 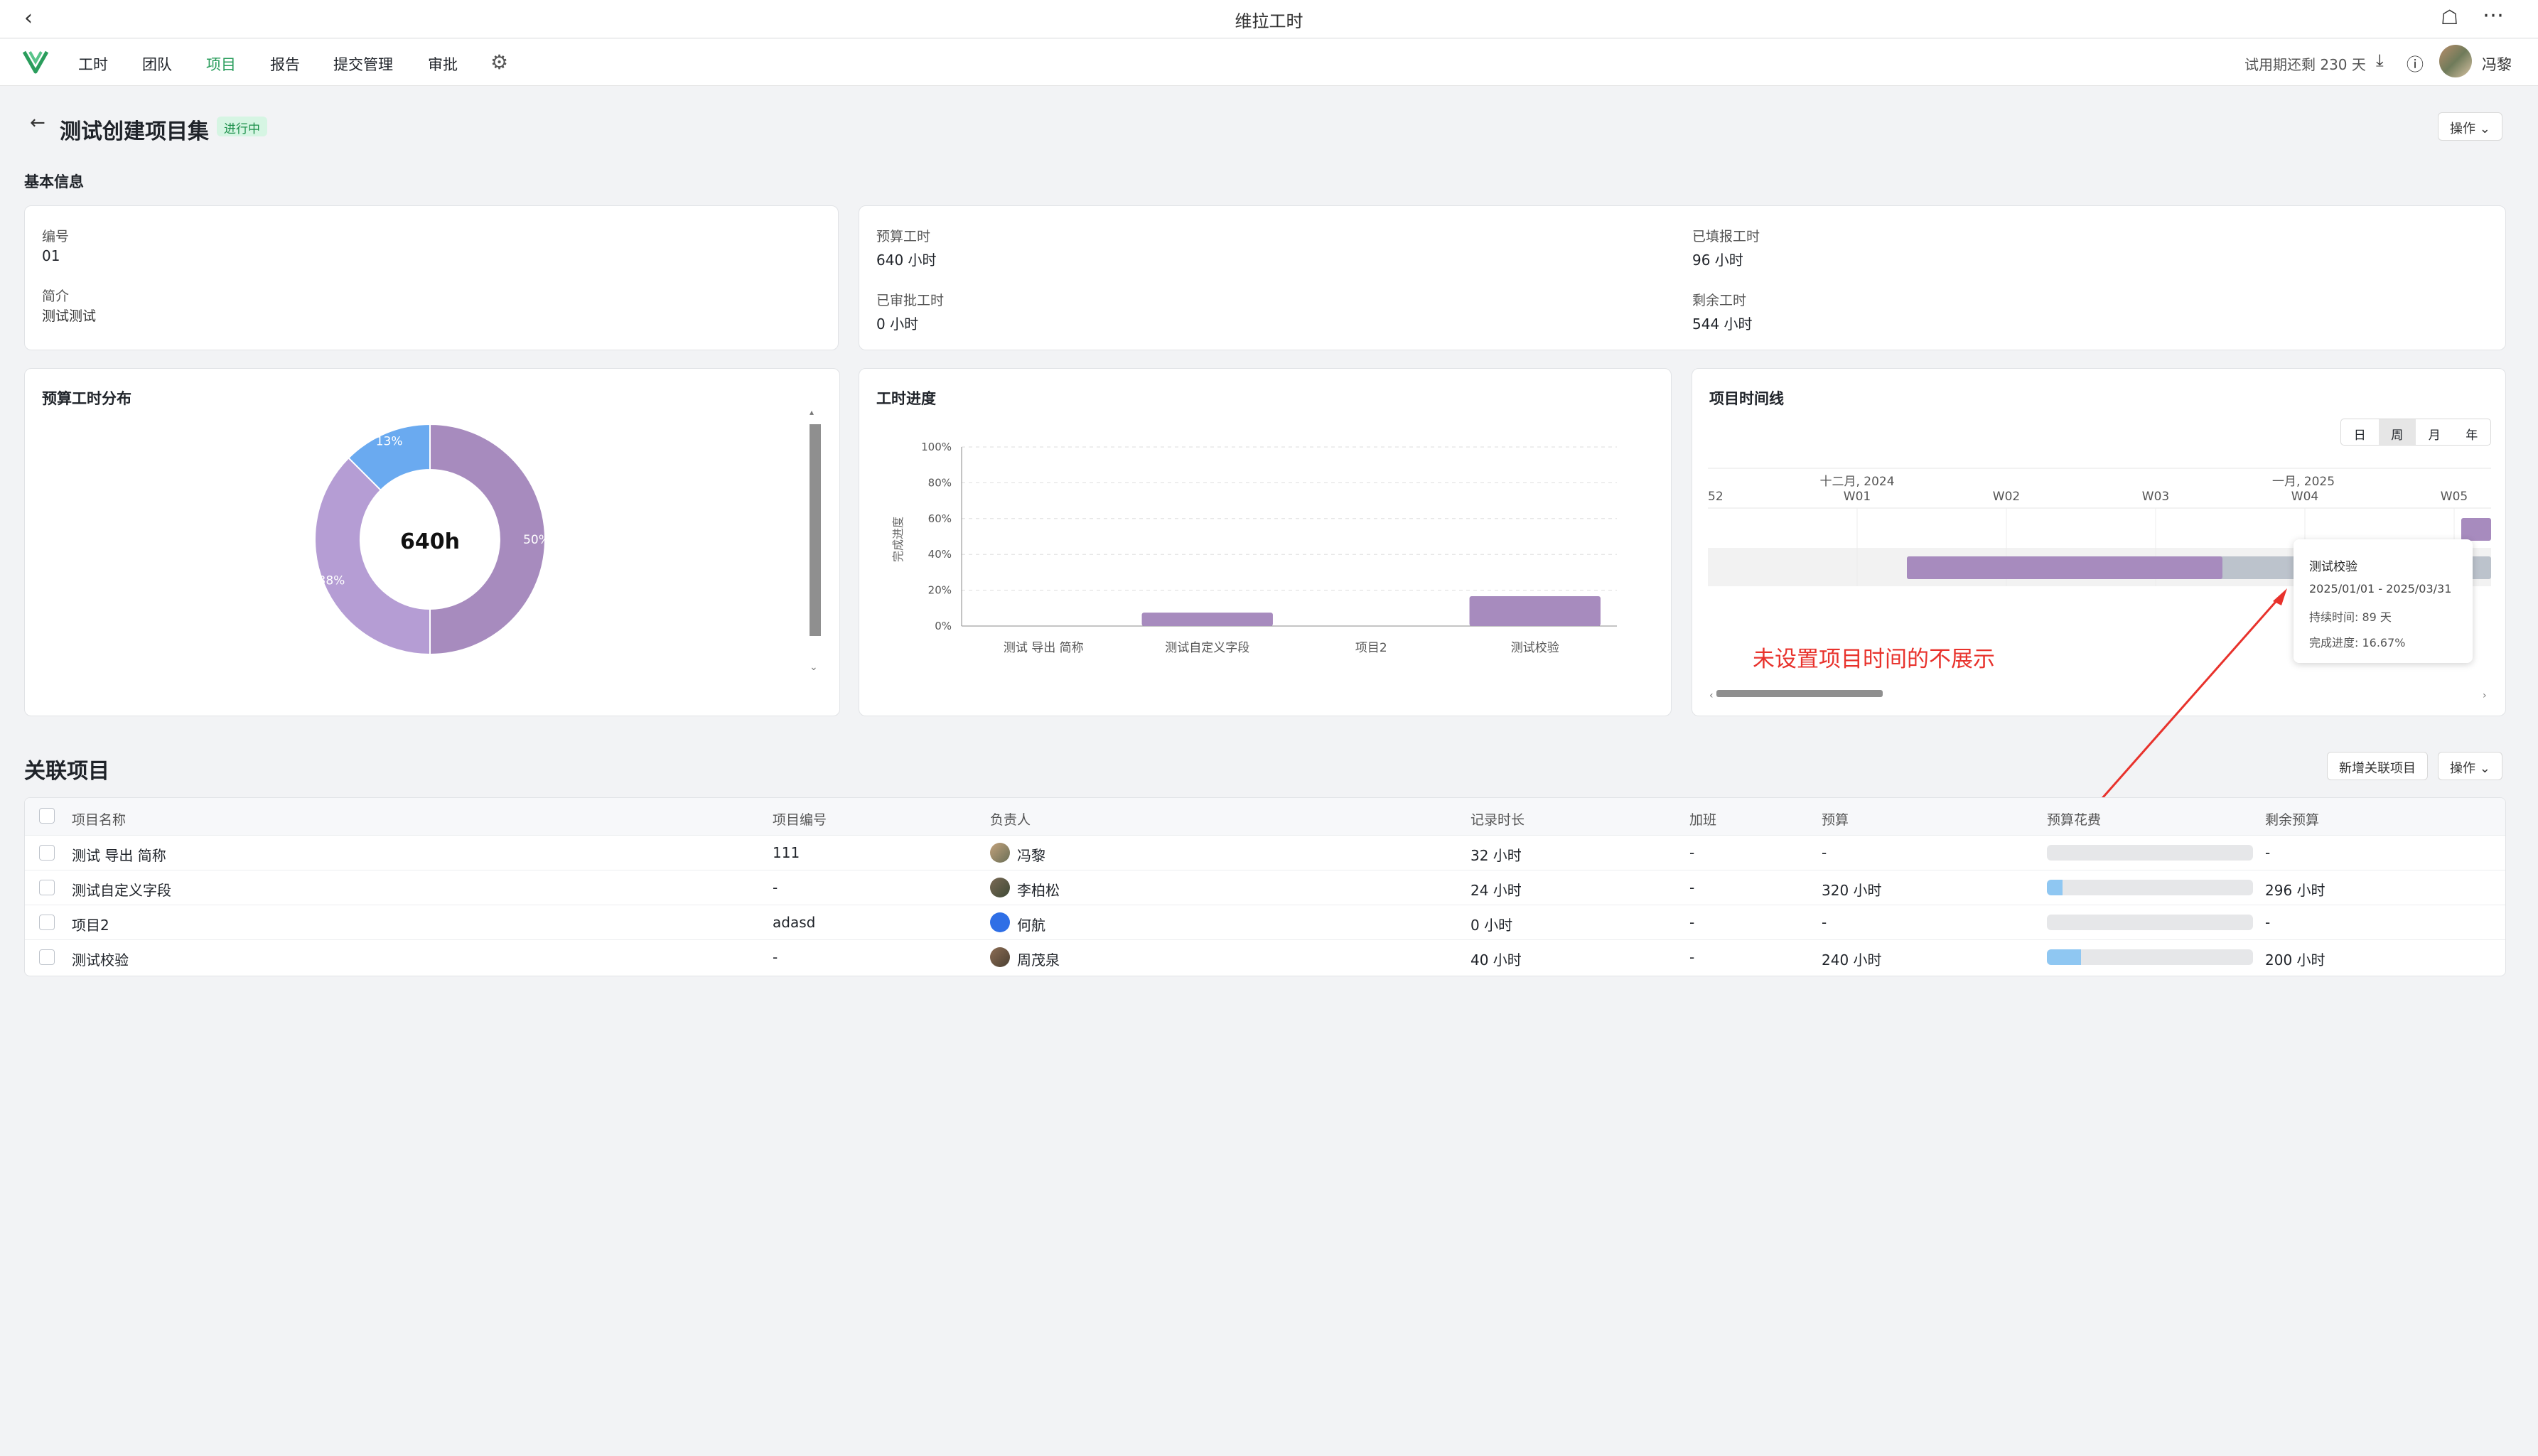 What do you see at coordinates (2497, 64) in the screenshot?
I see `user-name: 冯黎` at bounding box center [2497, 64].